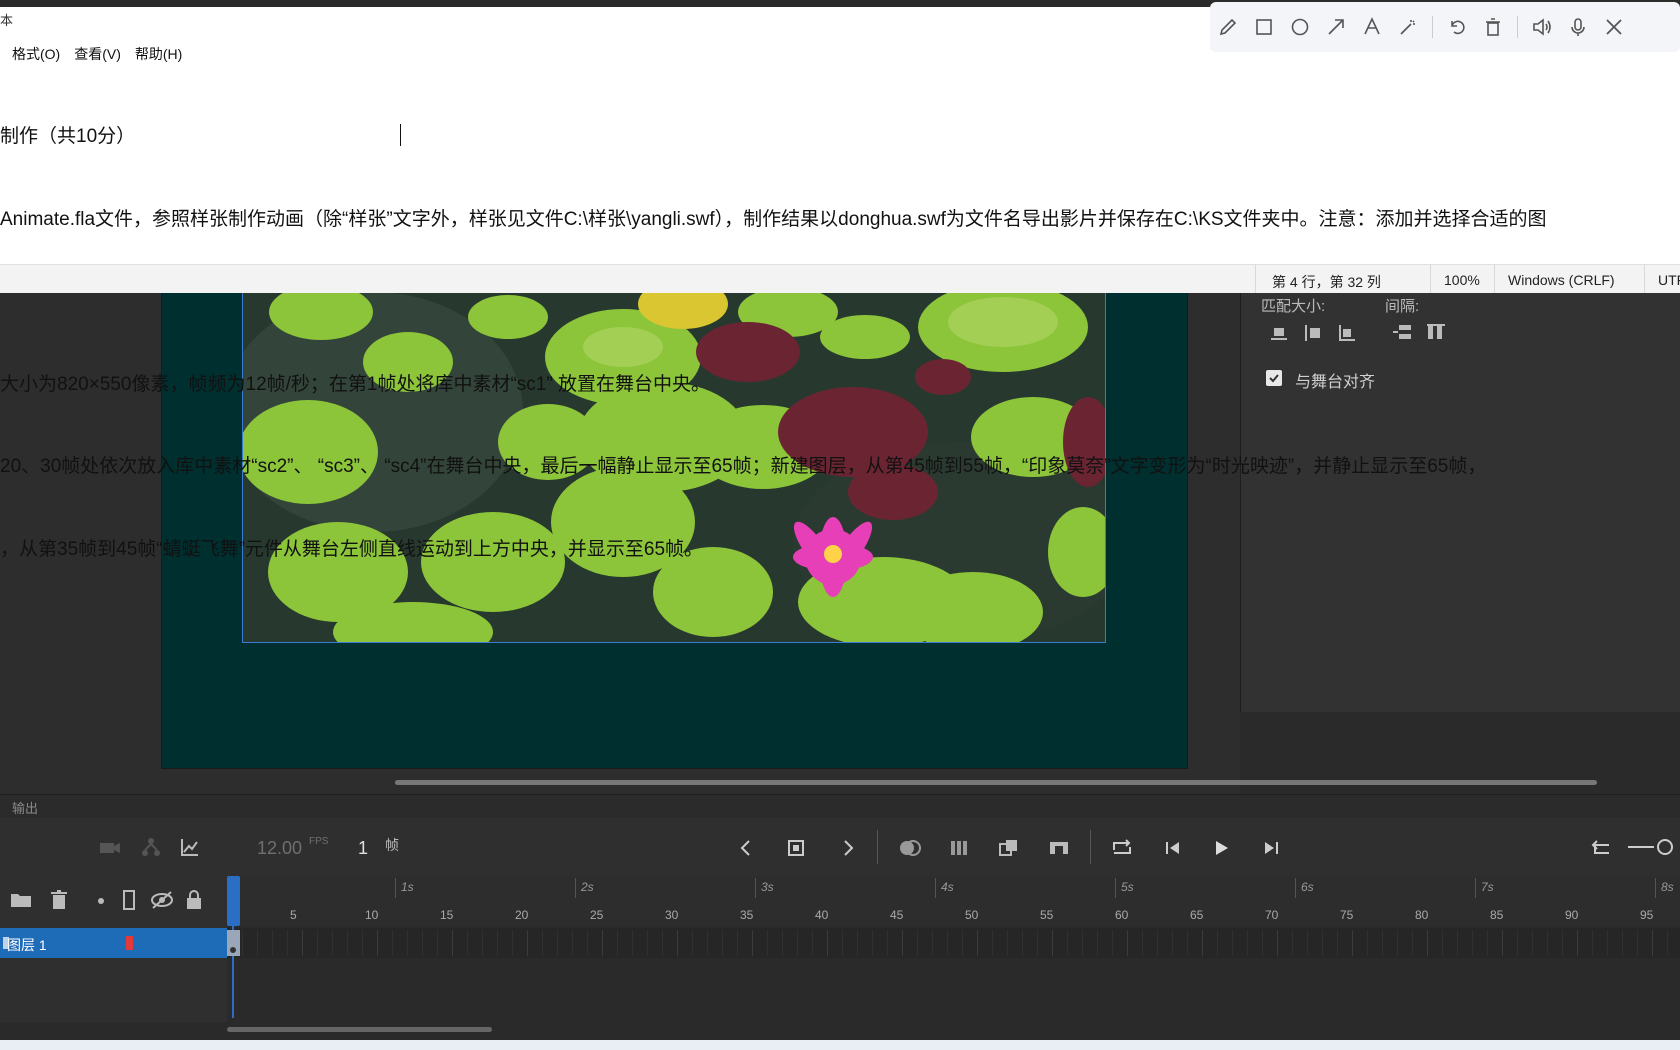  Describe the element at coordinates (1542, 27) in the screenshot. I see `speaker-icon` at that location.